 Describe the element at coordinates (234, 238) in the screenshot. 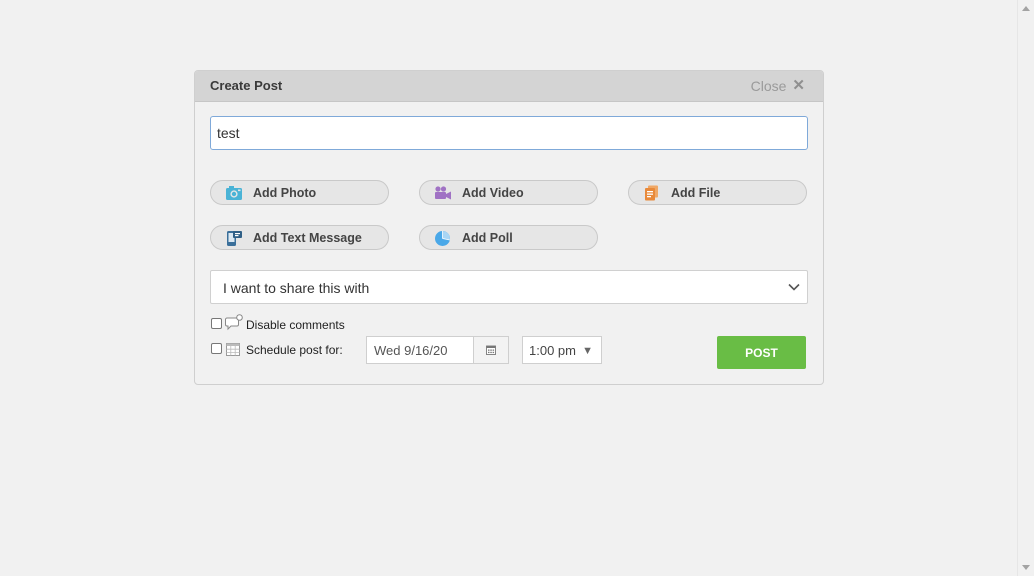

I see `phone-message-icon` at that location.